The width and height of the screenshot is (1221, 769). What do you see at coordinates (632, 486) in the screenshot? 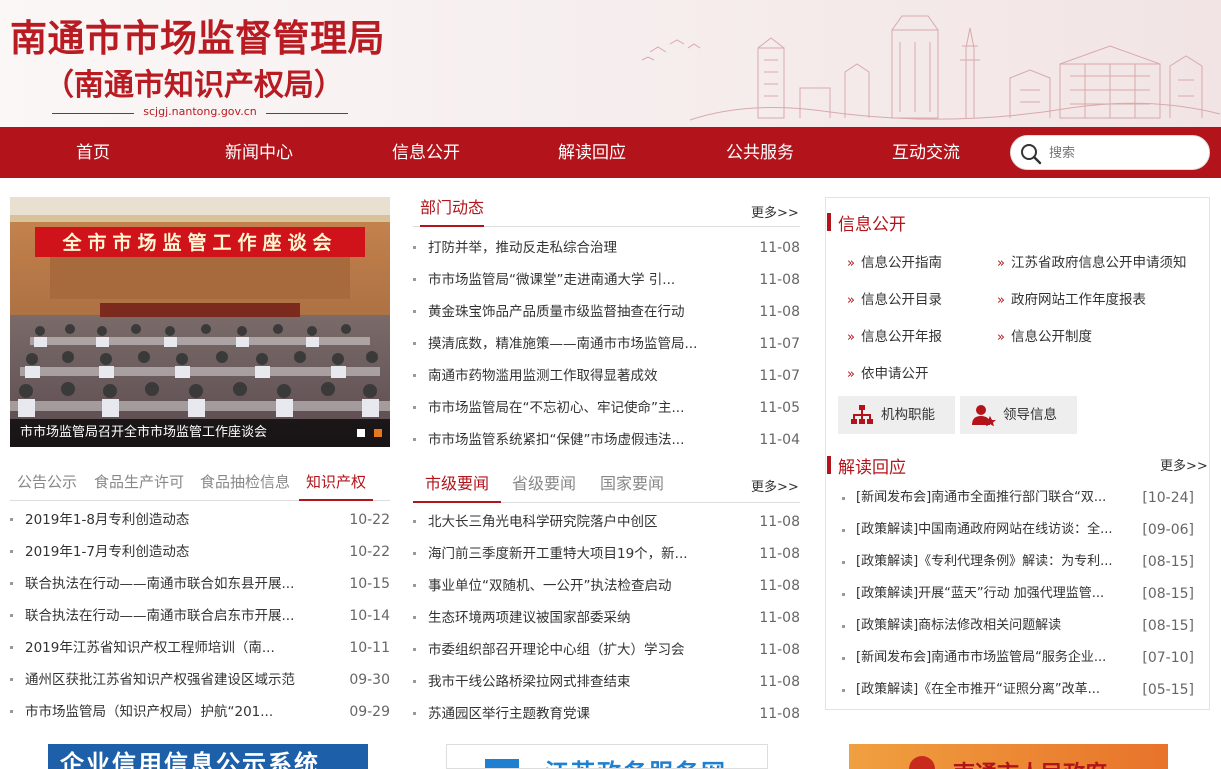
I see `tab-national-news: 国家要闻` at bounding box center [632, 486].